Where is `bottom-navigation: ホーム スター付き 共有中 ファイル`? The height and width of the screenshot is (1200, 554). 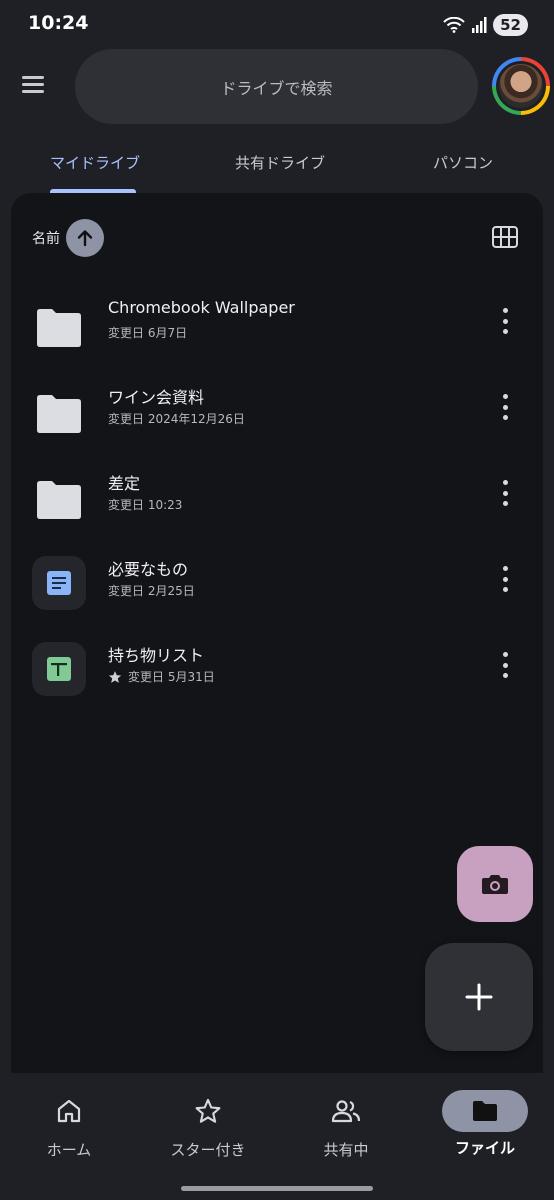 bottom-navigation: ホーム スター付き 共有中 ファイル is located at coordinates (277, 1136).